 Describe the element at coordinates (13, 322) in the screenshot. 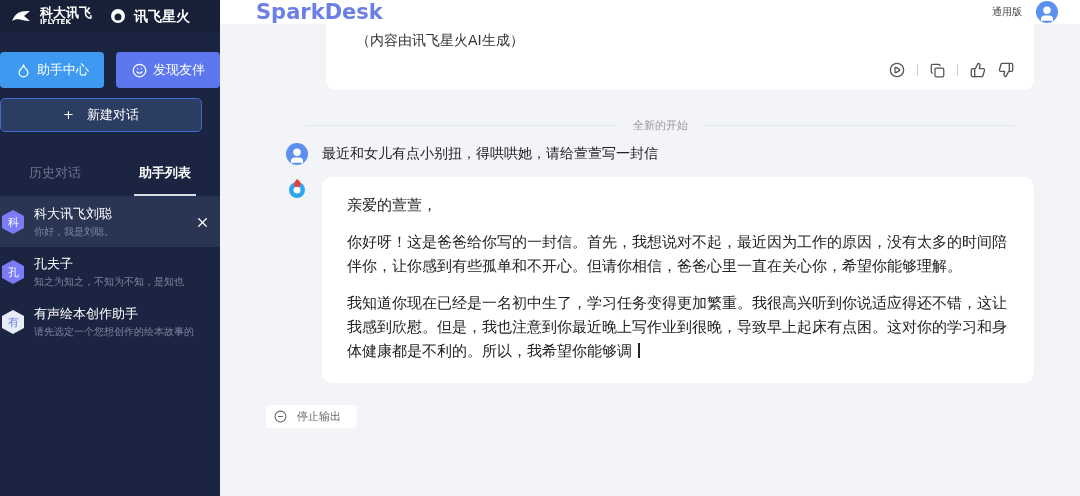

I see `assistant-avatar: 有` at that location.